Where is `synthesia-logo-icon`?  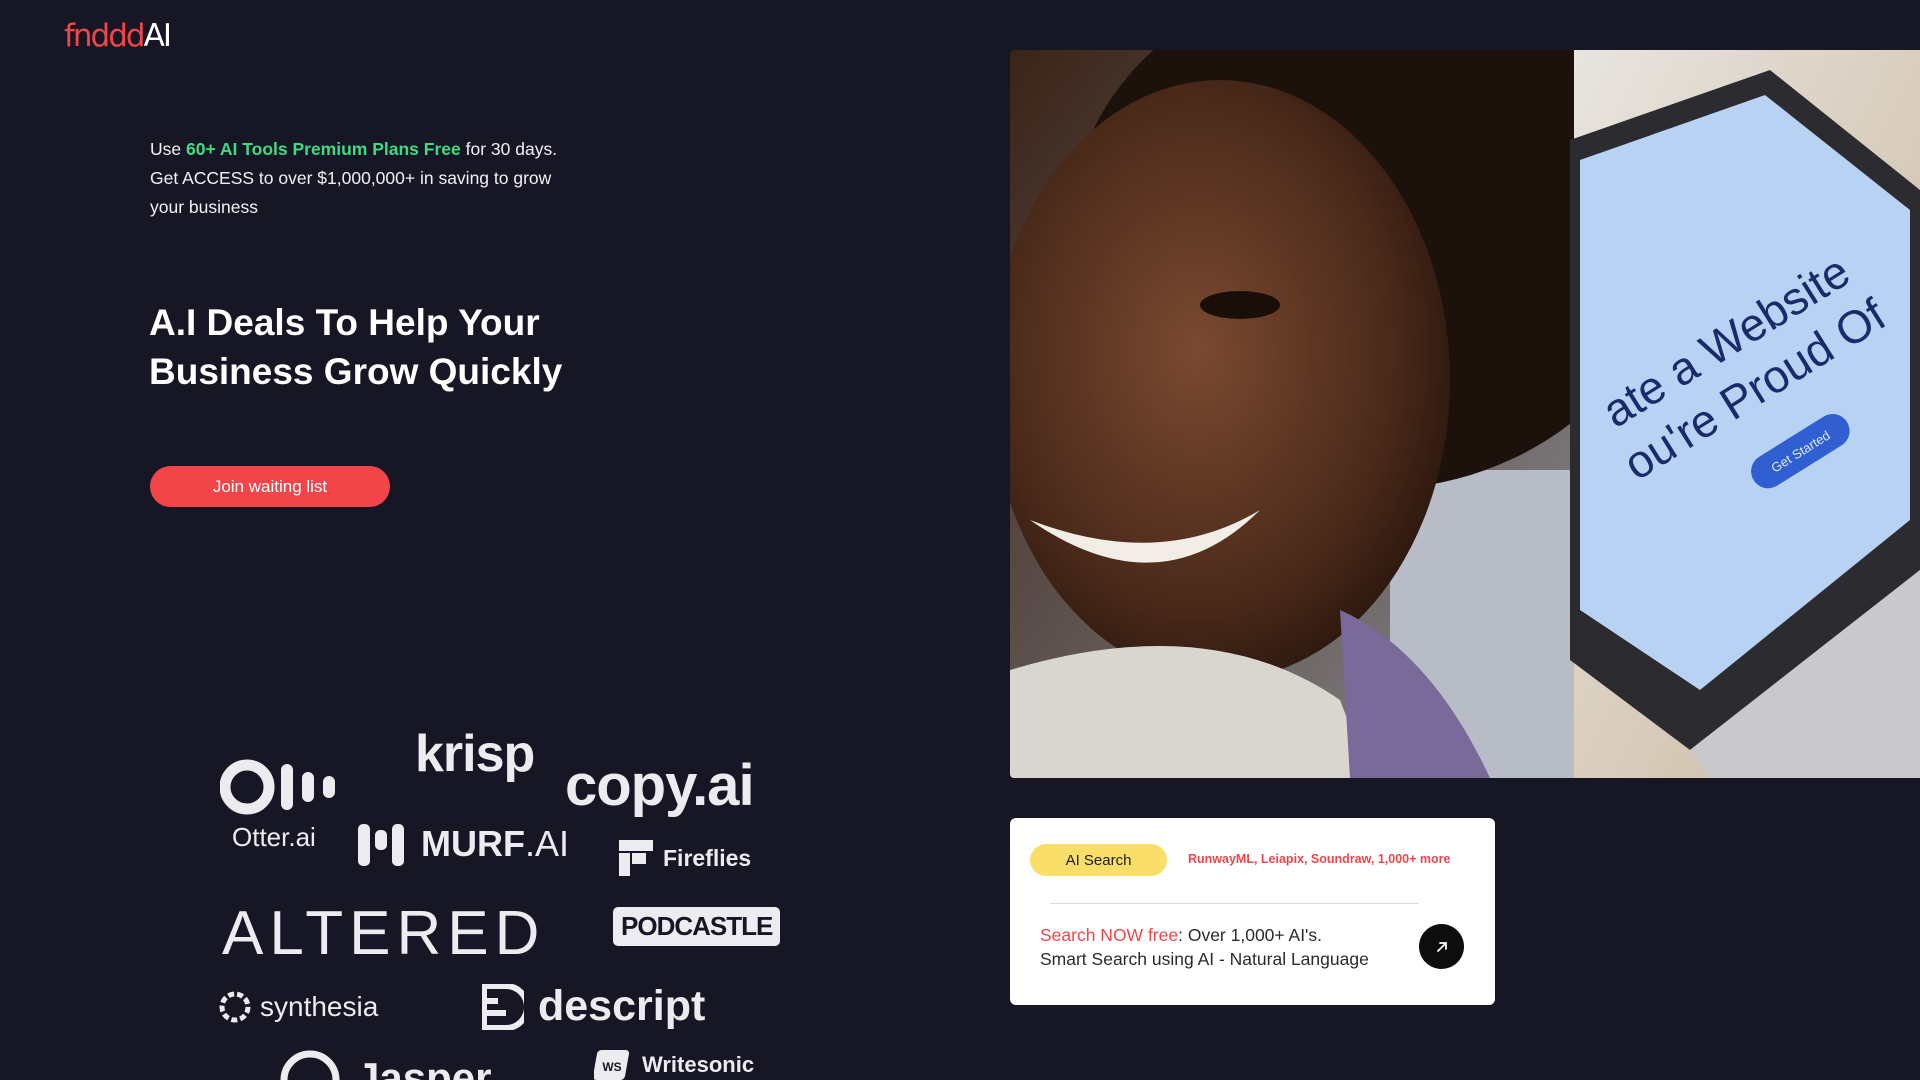
synthesia-logo-icon is located at coordinates (235, 1007).